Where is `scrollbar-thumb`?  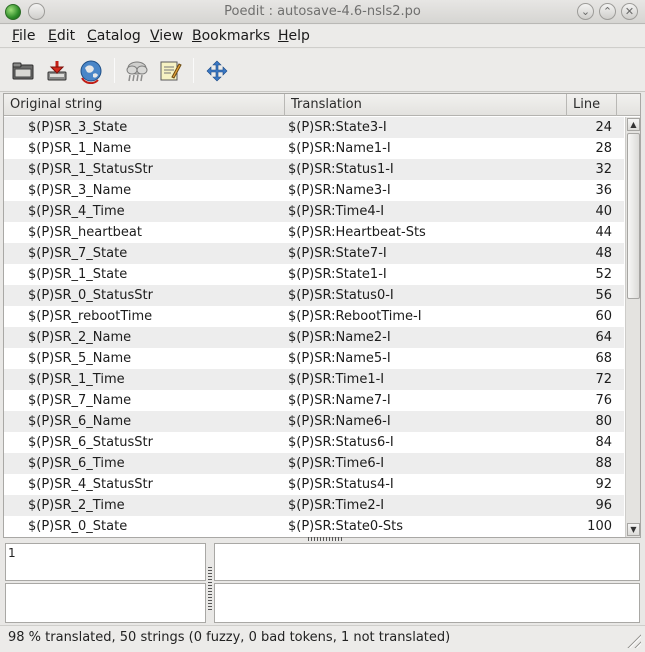
scrollbar-thumb is located at coordinates (633, 216).